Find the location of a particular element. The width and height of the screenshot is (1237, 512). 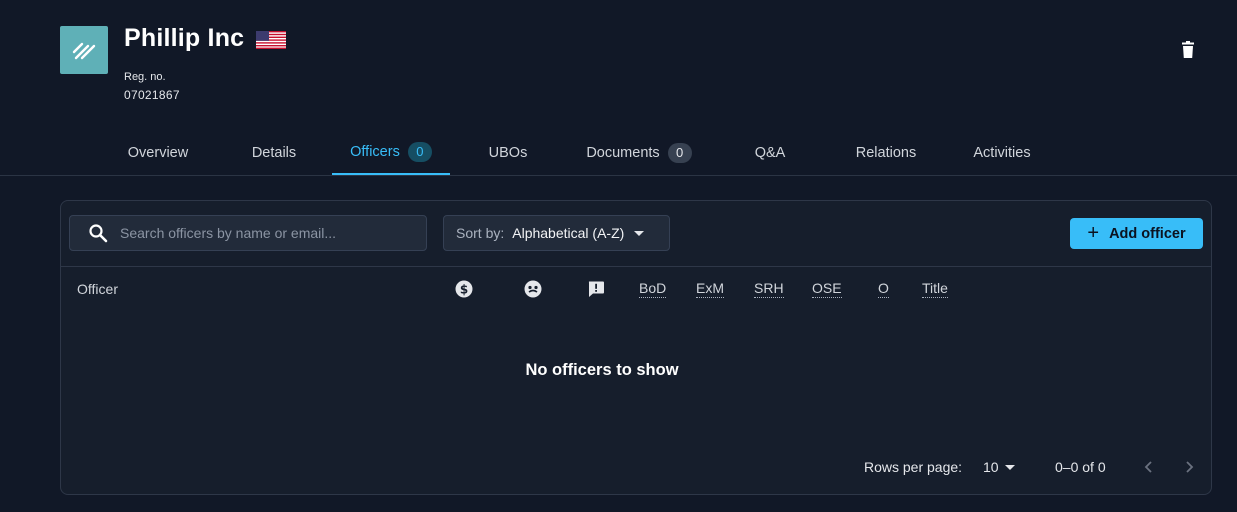

chevron-left-icon is located at coordinates (1149, 467).